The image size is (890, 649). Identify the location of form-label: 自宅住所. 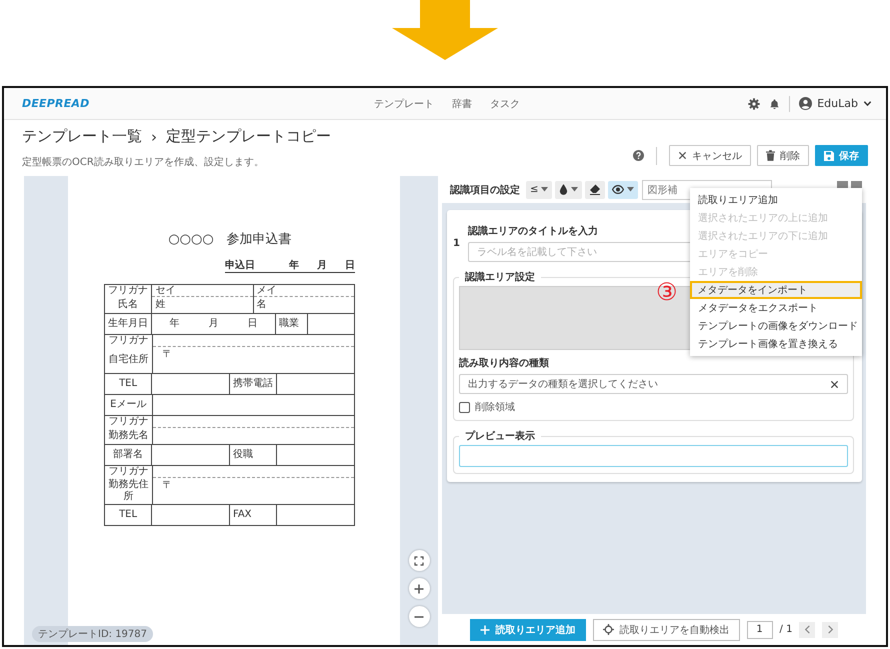
(128, 360).